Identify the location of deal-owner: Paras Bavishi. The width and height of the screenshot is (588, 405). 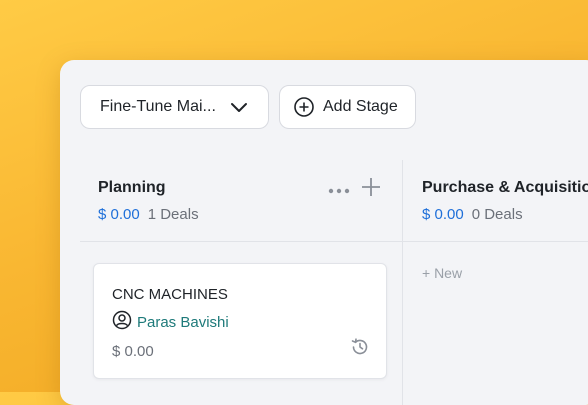
(170, 322).